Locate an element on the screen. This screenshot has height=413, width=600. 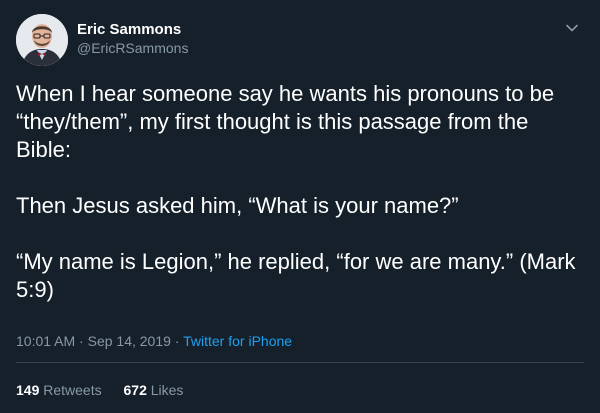
author-display-name: Eric Sammons is located at coordinates (132, 29).